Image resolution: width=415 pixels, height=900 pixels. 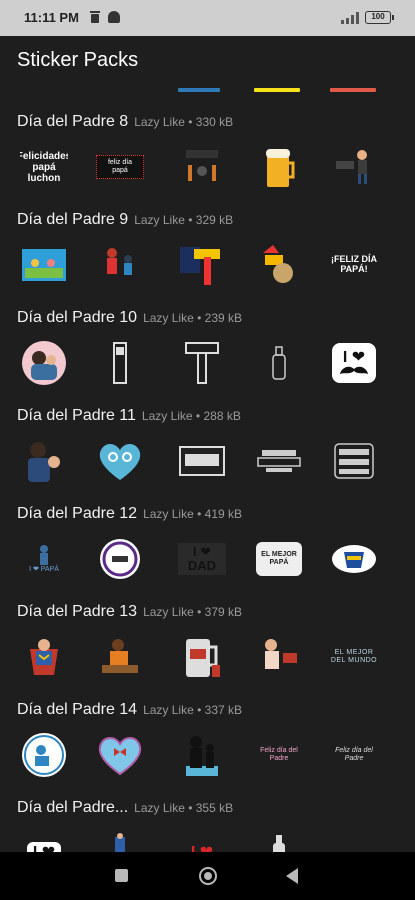 I want to click on sticker-dad-figure, so click(x=354, y=167).